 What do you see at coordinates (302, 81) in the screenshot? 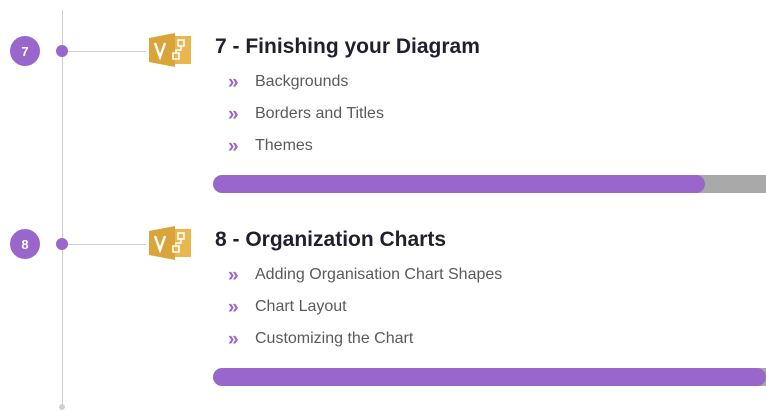
I see `lesson-label: Backgrounds` at bounding box center [302, 81].